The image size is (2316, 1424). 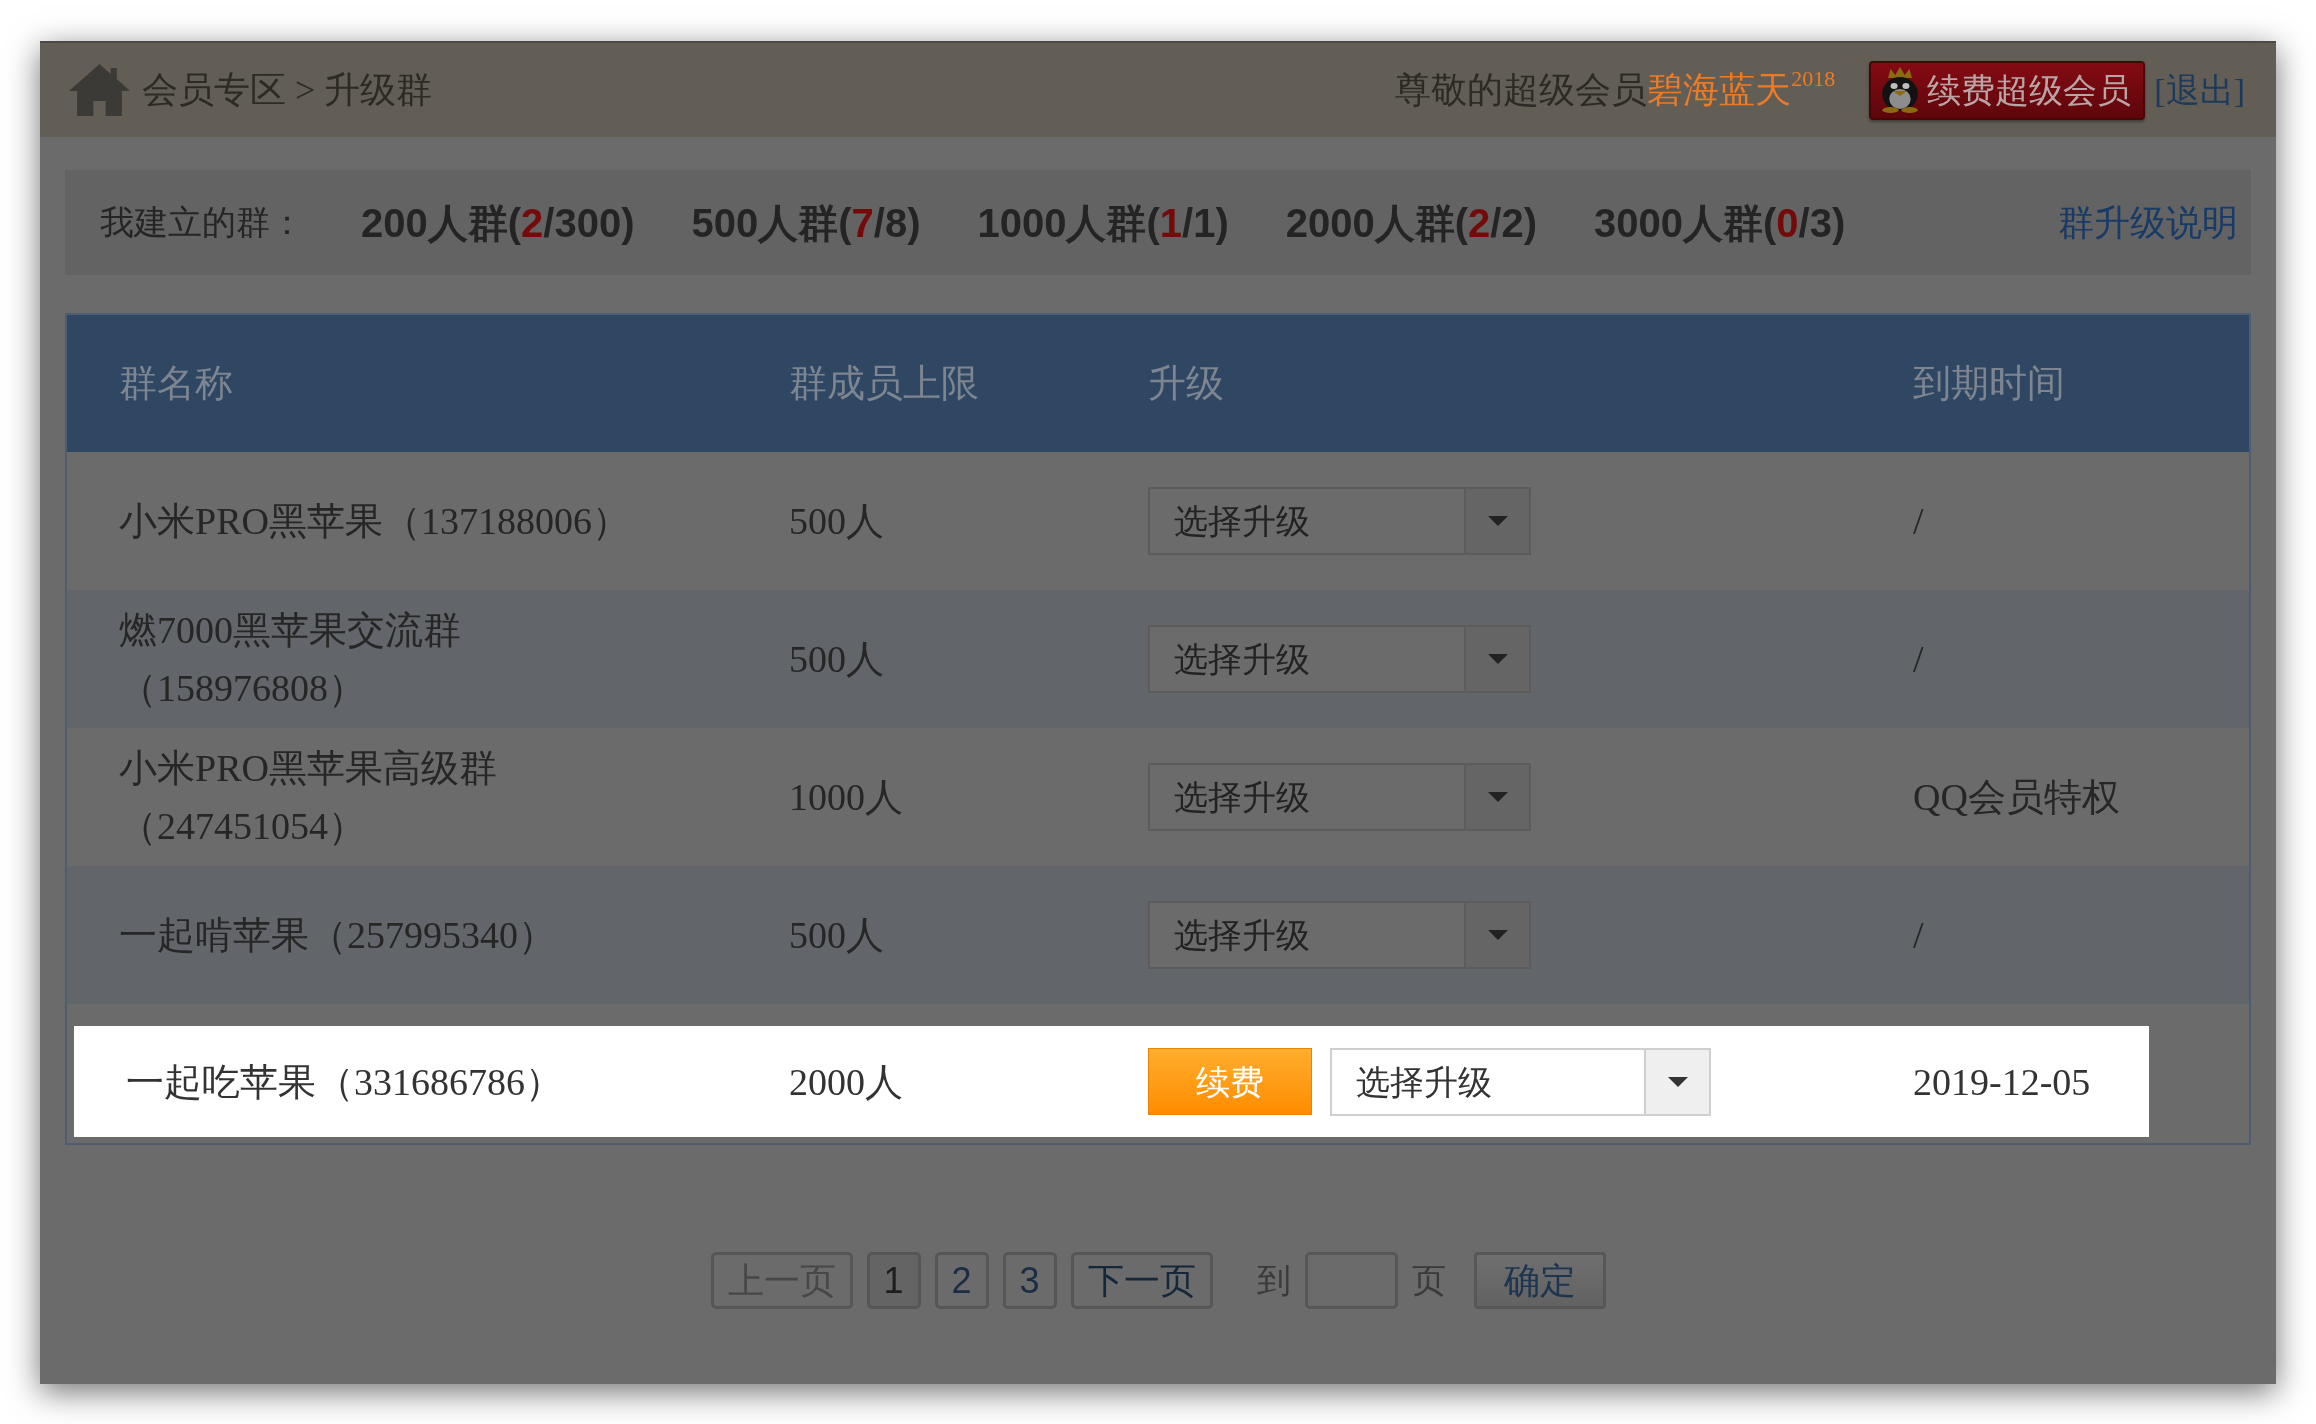 I want to click on group-count: 200人群(2/300), so click(x=498, y=223).